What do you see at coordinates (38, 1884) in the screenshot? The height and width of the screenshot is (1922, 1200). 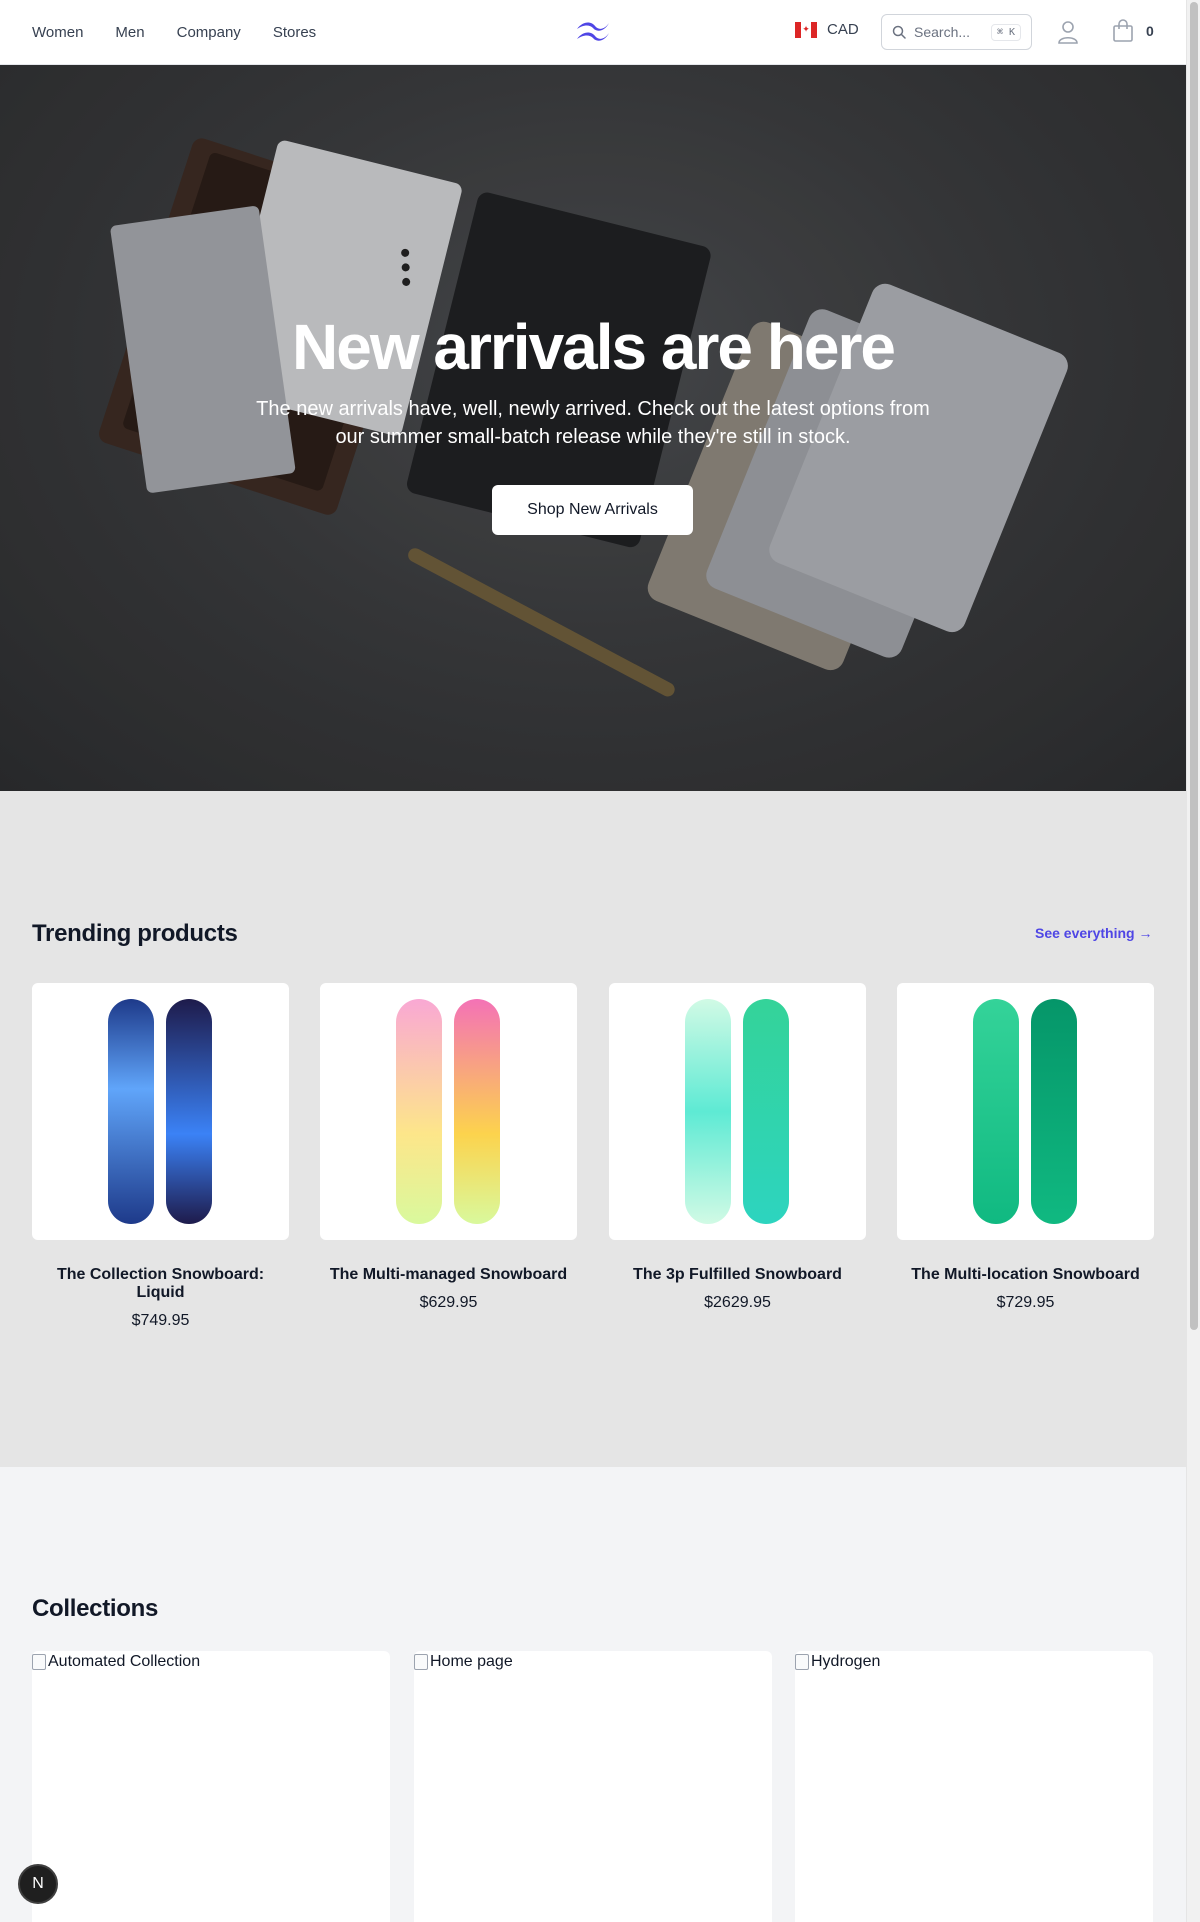 I see `dev-tools-button: N` at bounding box center [38, 1884].